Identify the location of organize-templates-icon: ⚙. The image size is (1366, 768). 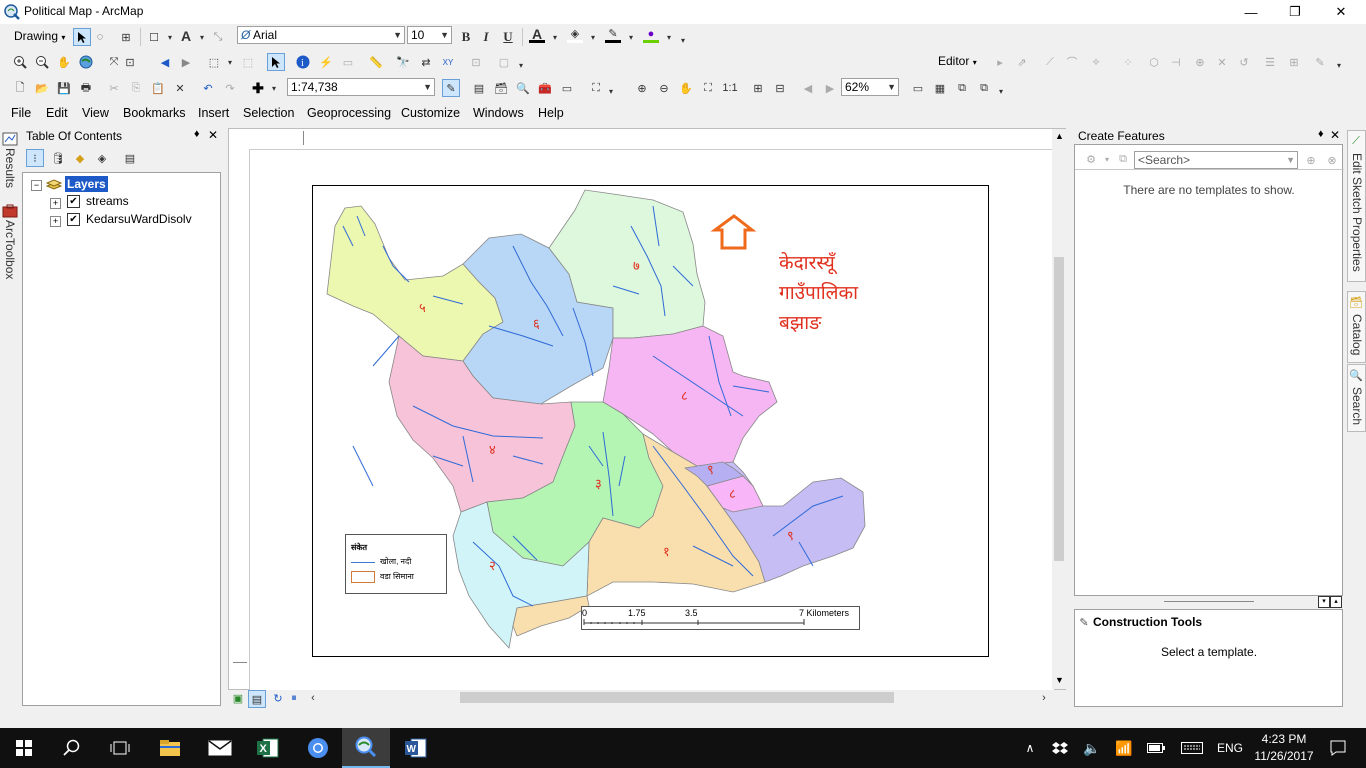
(1091, 159).